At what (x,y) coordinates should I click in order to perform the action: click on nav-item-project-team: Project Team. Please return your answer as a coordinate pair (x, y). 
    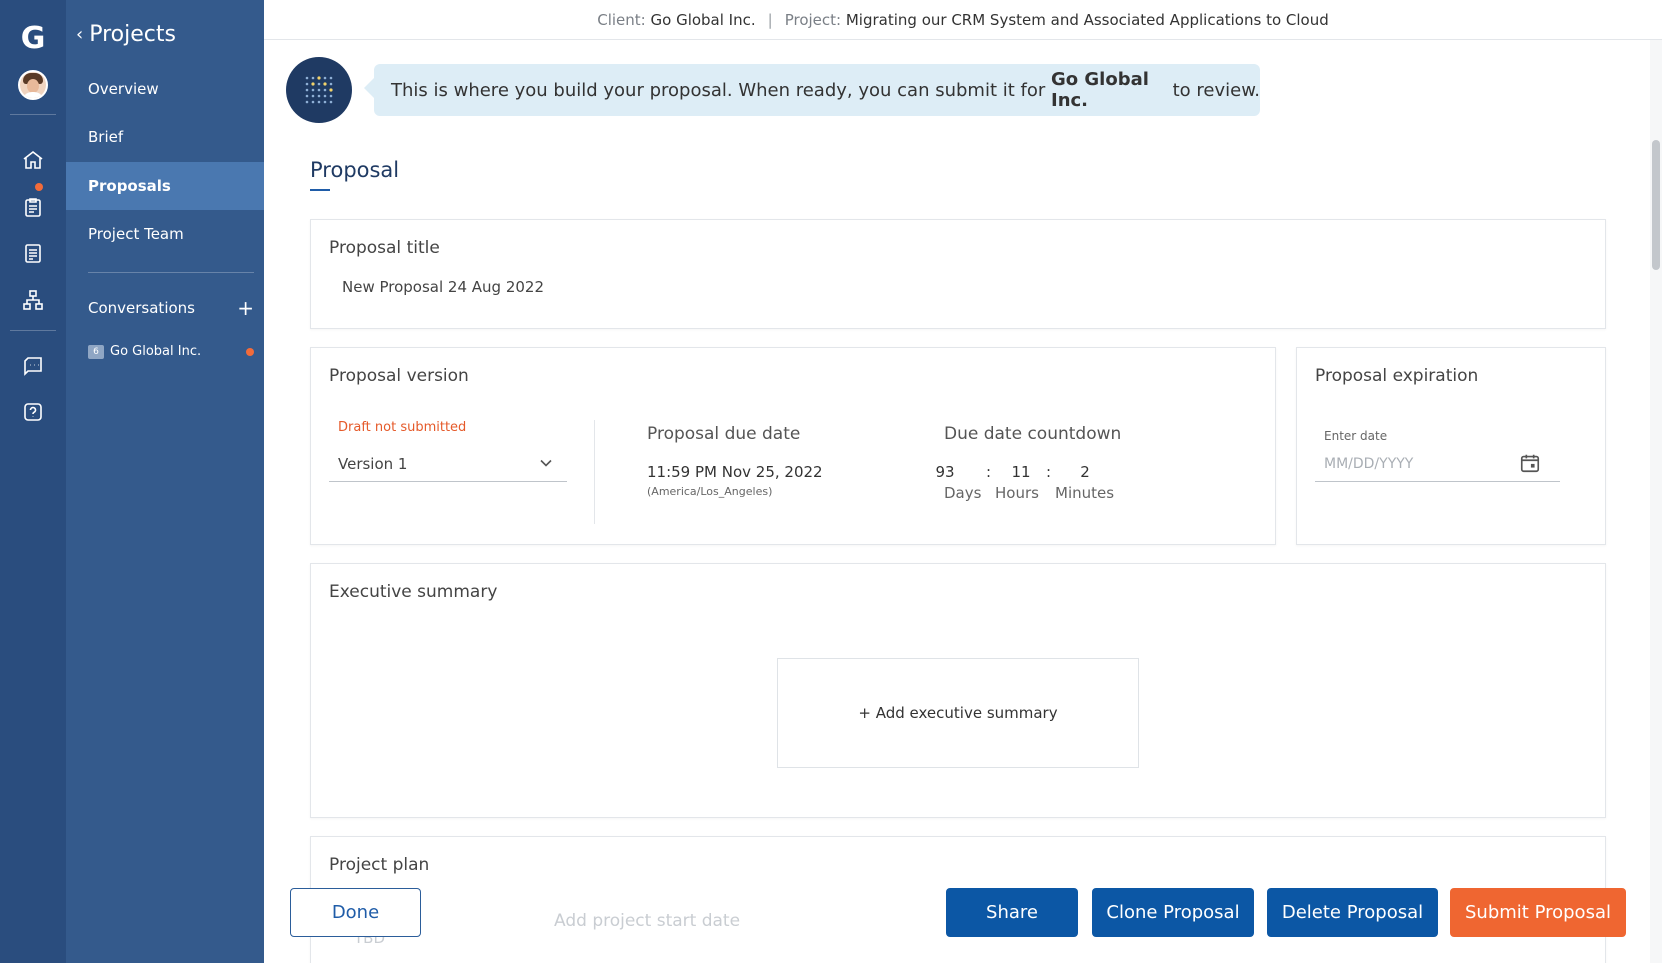
    Looking at the image, I should click on (165, 234).